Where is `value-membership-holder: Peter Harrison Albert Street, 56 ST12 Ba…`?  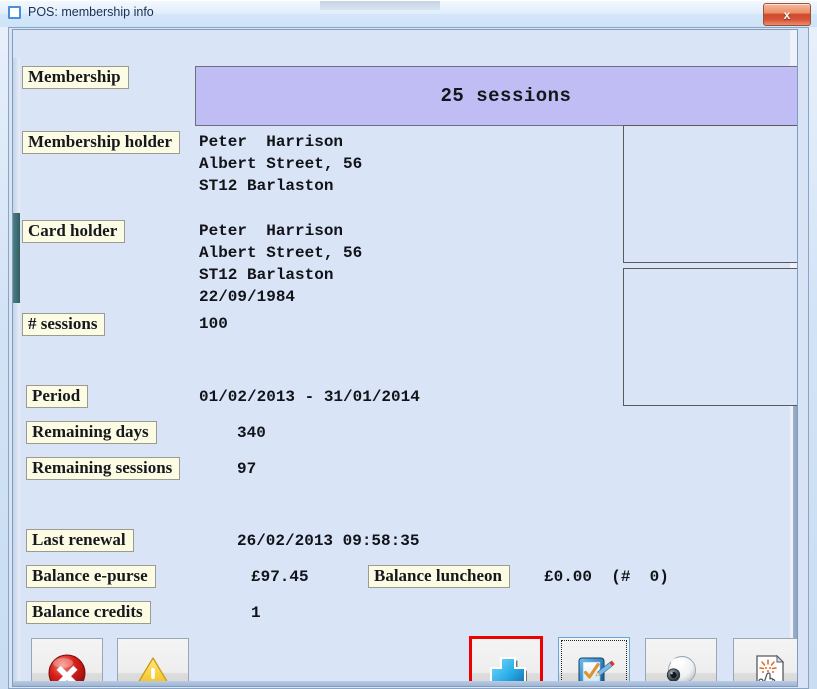
value-membership-holder: Peter Harrison Albert Street, 56 ST12 Ba… is located at coordinates (281, 164).